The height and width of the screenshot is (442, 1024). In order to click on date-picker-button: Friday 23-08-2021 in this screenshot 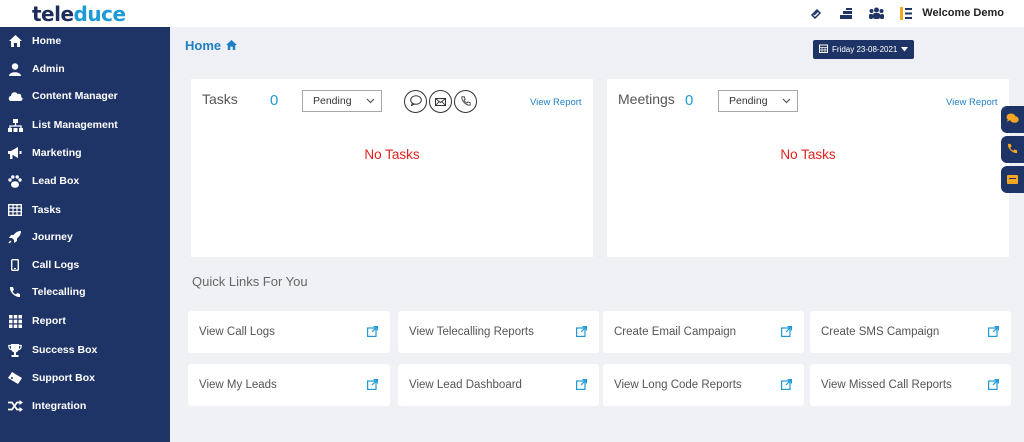, I will do `click(864, 49)`.